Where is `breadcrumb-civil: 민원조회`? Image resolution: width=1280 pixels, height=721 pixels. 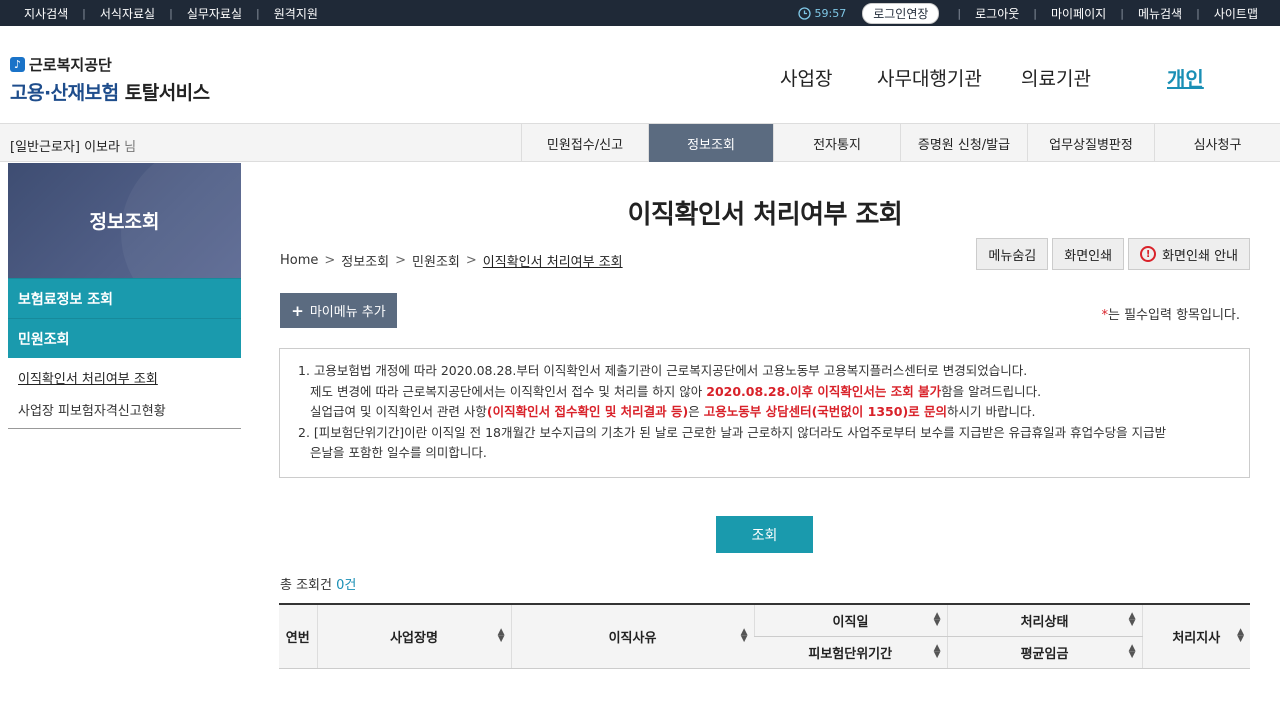
breadcrumb-civil: 민원조회 is located at coordinates (436, 260).